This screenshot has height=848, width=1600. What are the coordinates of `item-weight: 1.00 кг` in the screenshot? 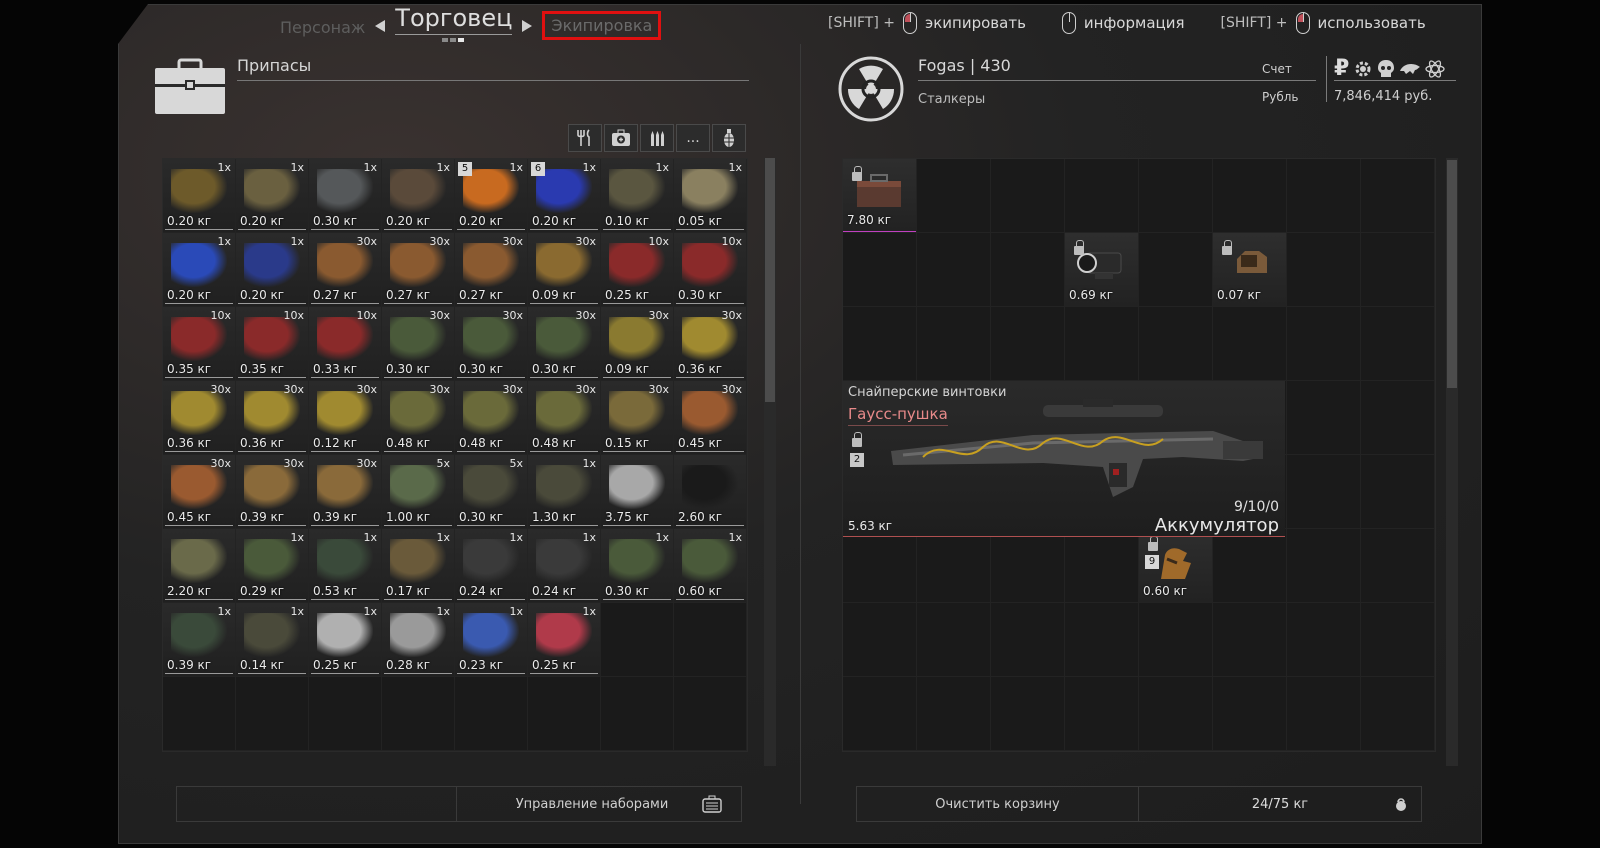 It's located at (408, 517).